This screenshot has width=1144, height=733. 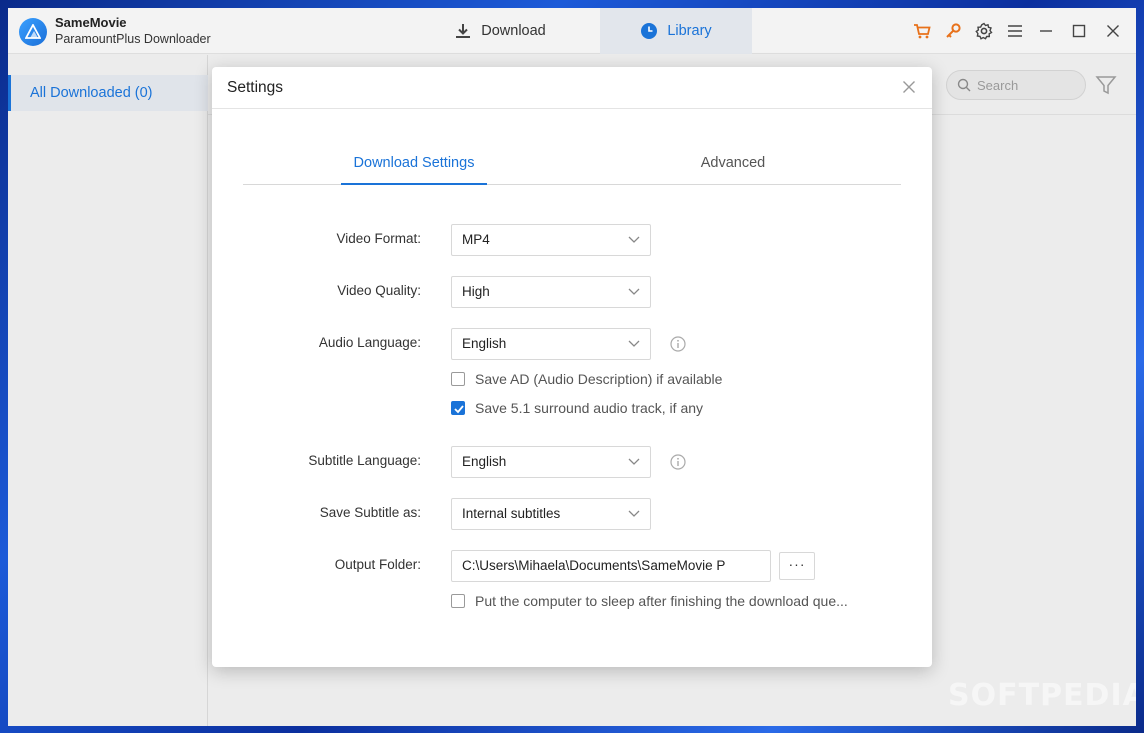 I want to click on softpedia-watermark: SOFTPEDIA, so click(x=1042, y=695).